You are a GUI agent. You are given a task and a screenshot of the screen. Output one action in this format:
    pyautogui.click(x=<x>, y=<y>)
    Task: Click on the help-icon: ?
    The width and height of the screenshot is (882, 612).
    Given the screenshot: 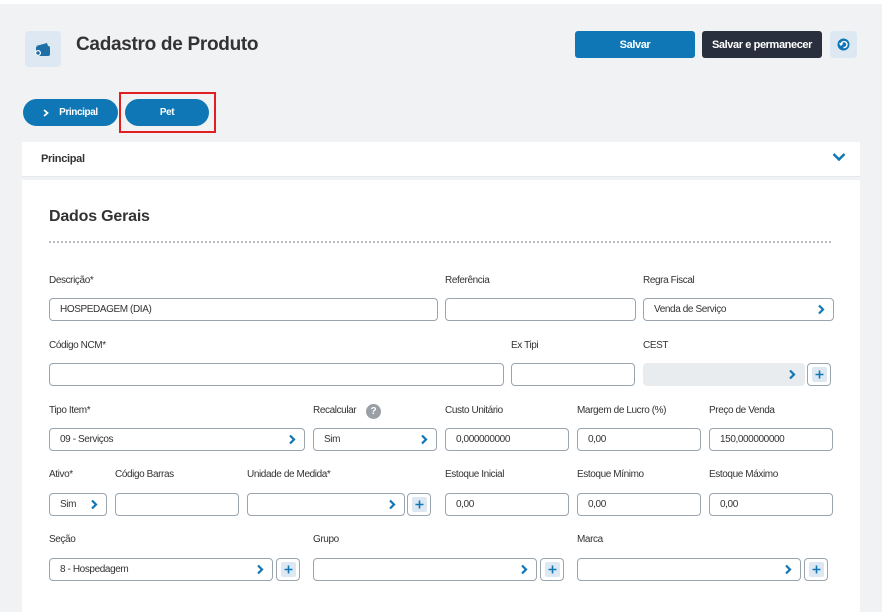 What is the action you would take?
    pyautogui.click(x=373, y=411)
    